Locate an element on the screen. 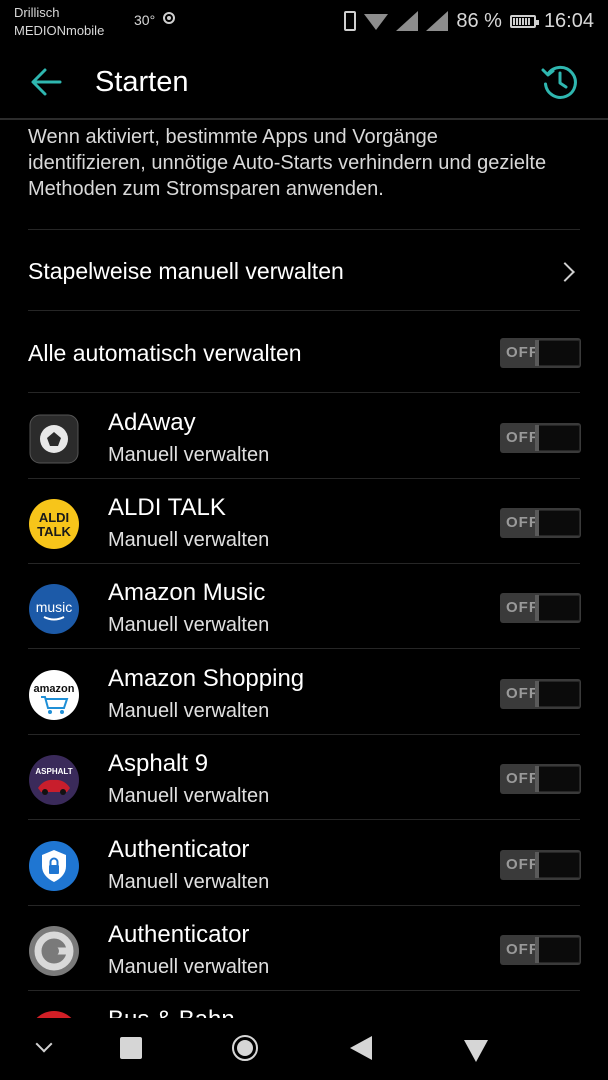 The image size is (608, 1080). app-row-amazon-music: music Amazon Music Manuell verwalten OFF is located at coordinates (304, 606).